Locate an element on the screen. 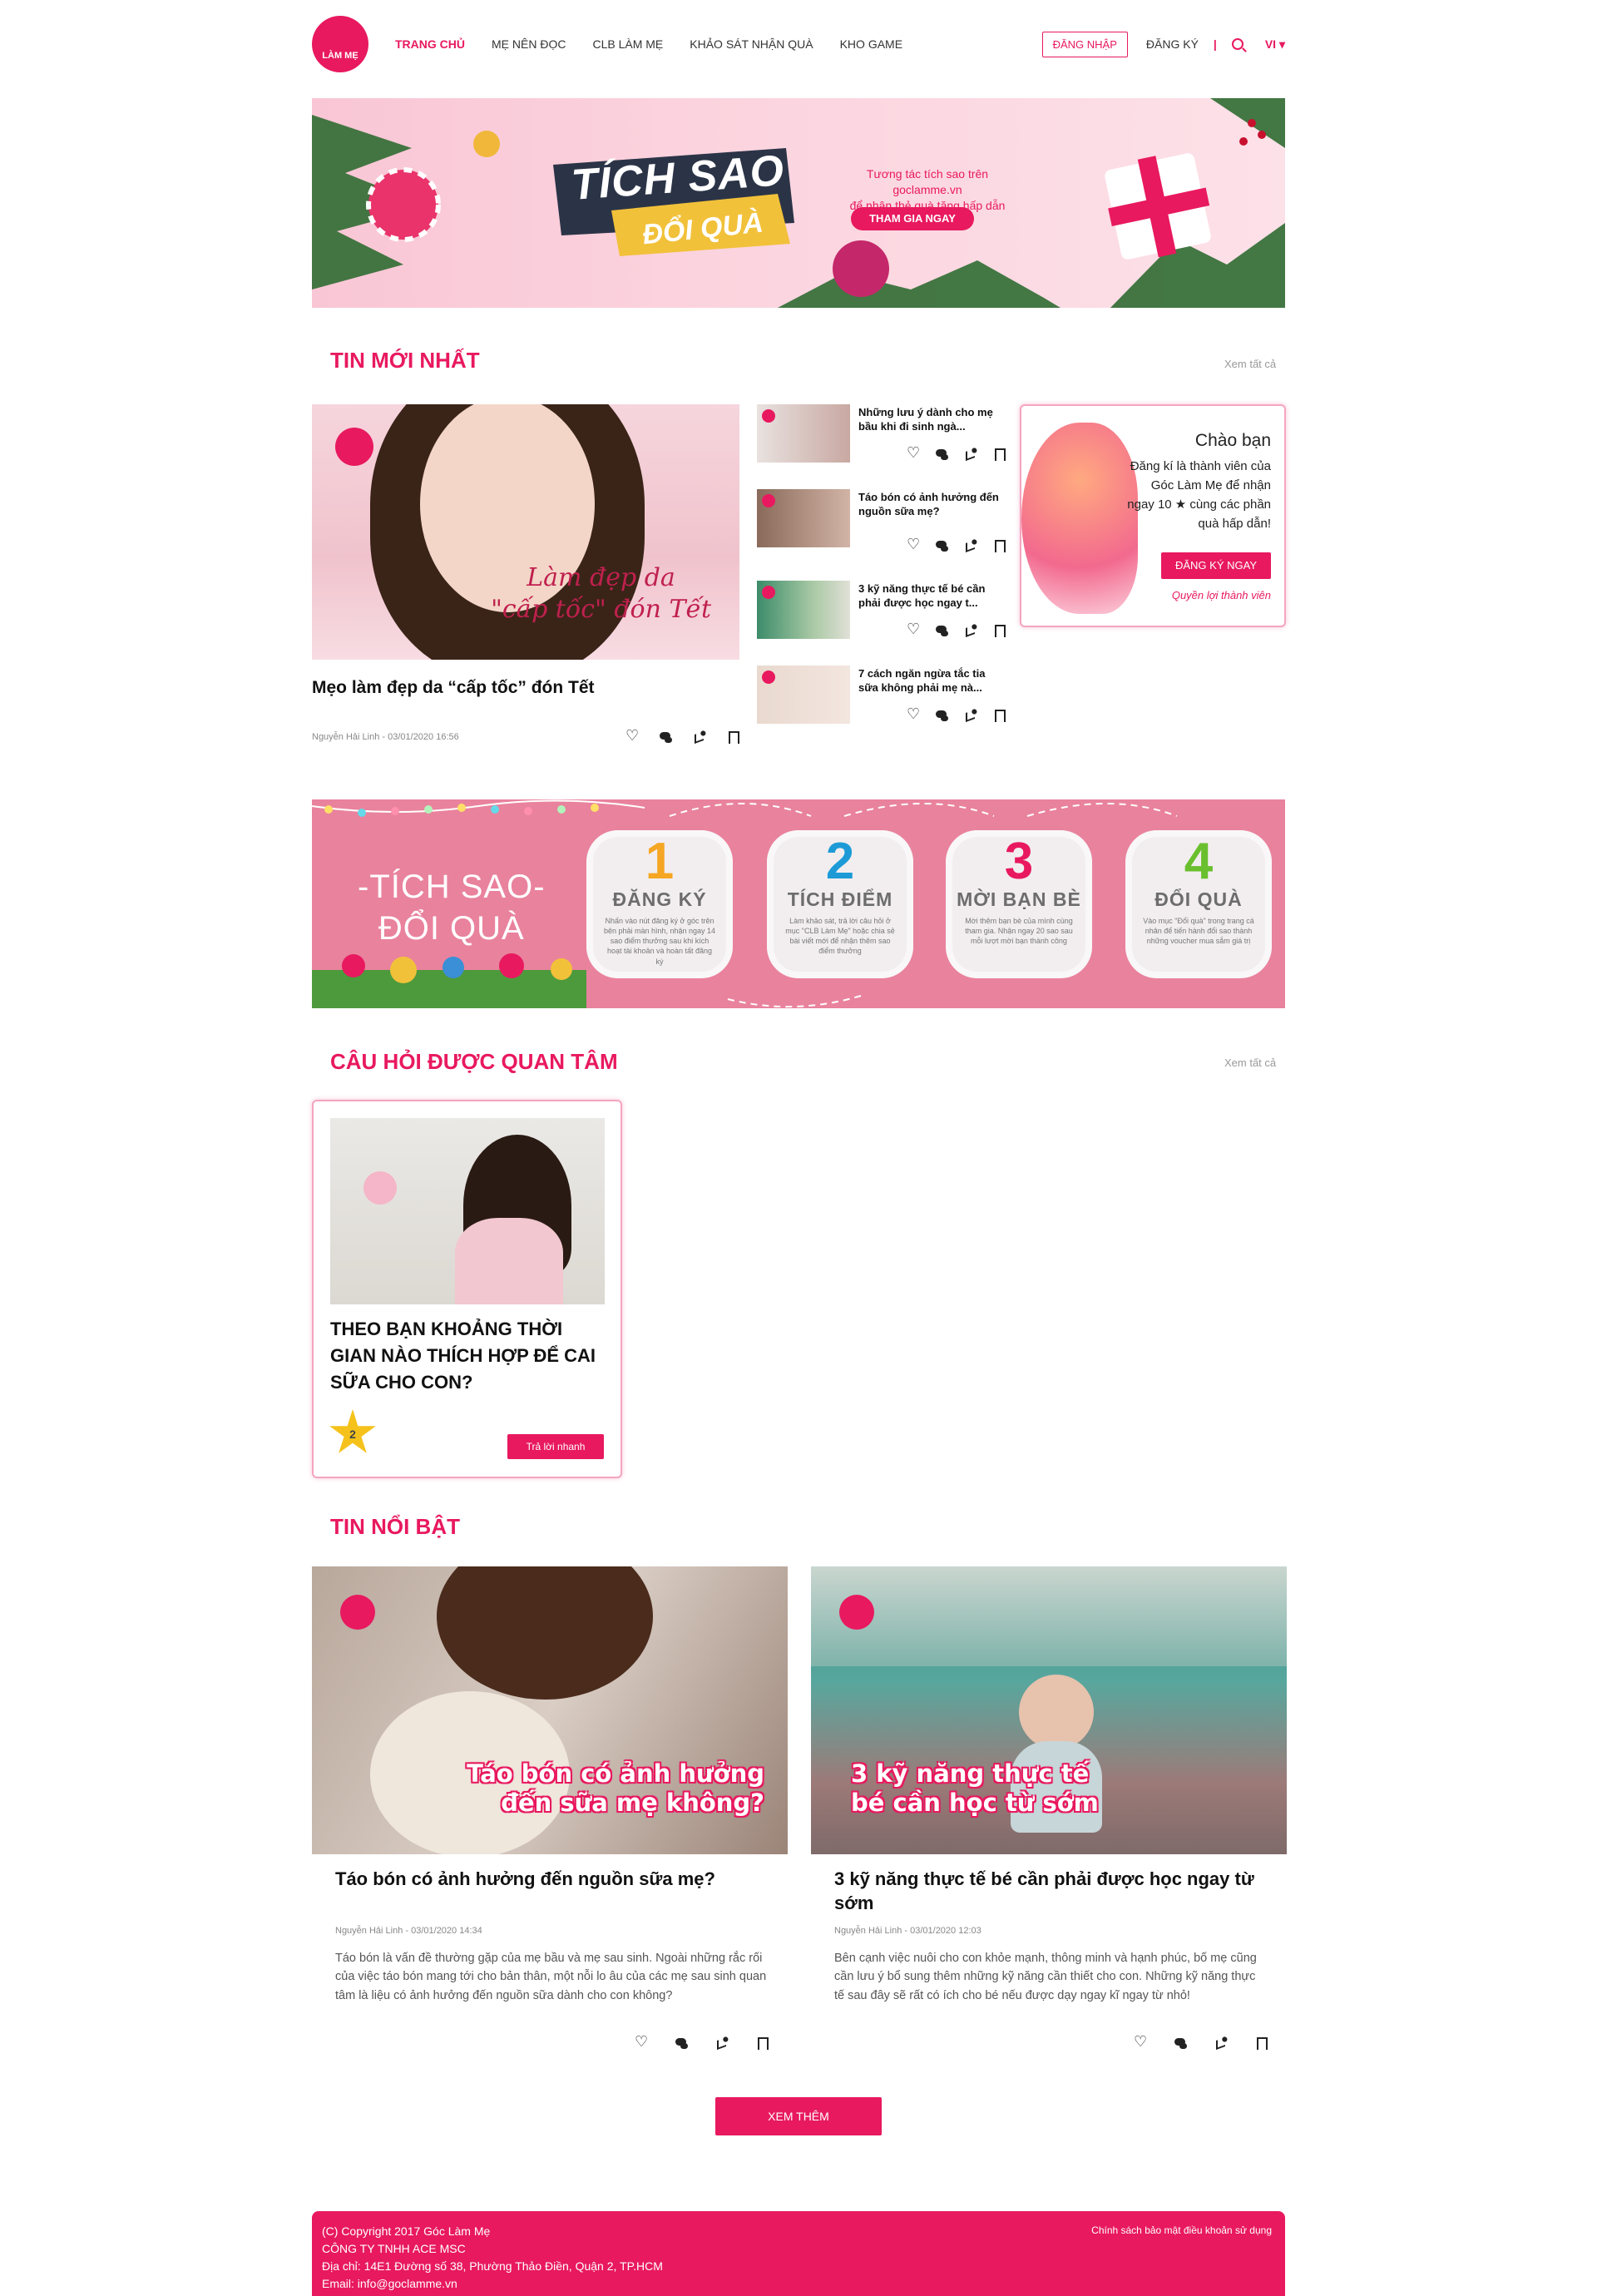 The image size is (1597, 2296). join-now-button: THAM GIA NGAY is located at coordinates (912, 218).